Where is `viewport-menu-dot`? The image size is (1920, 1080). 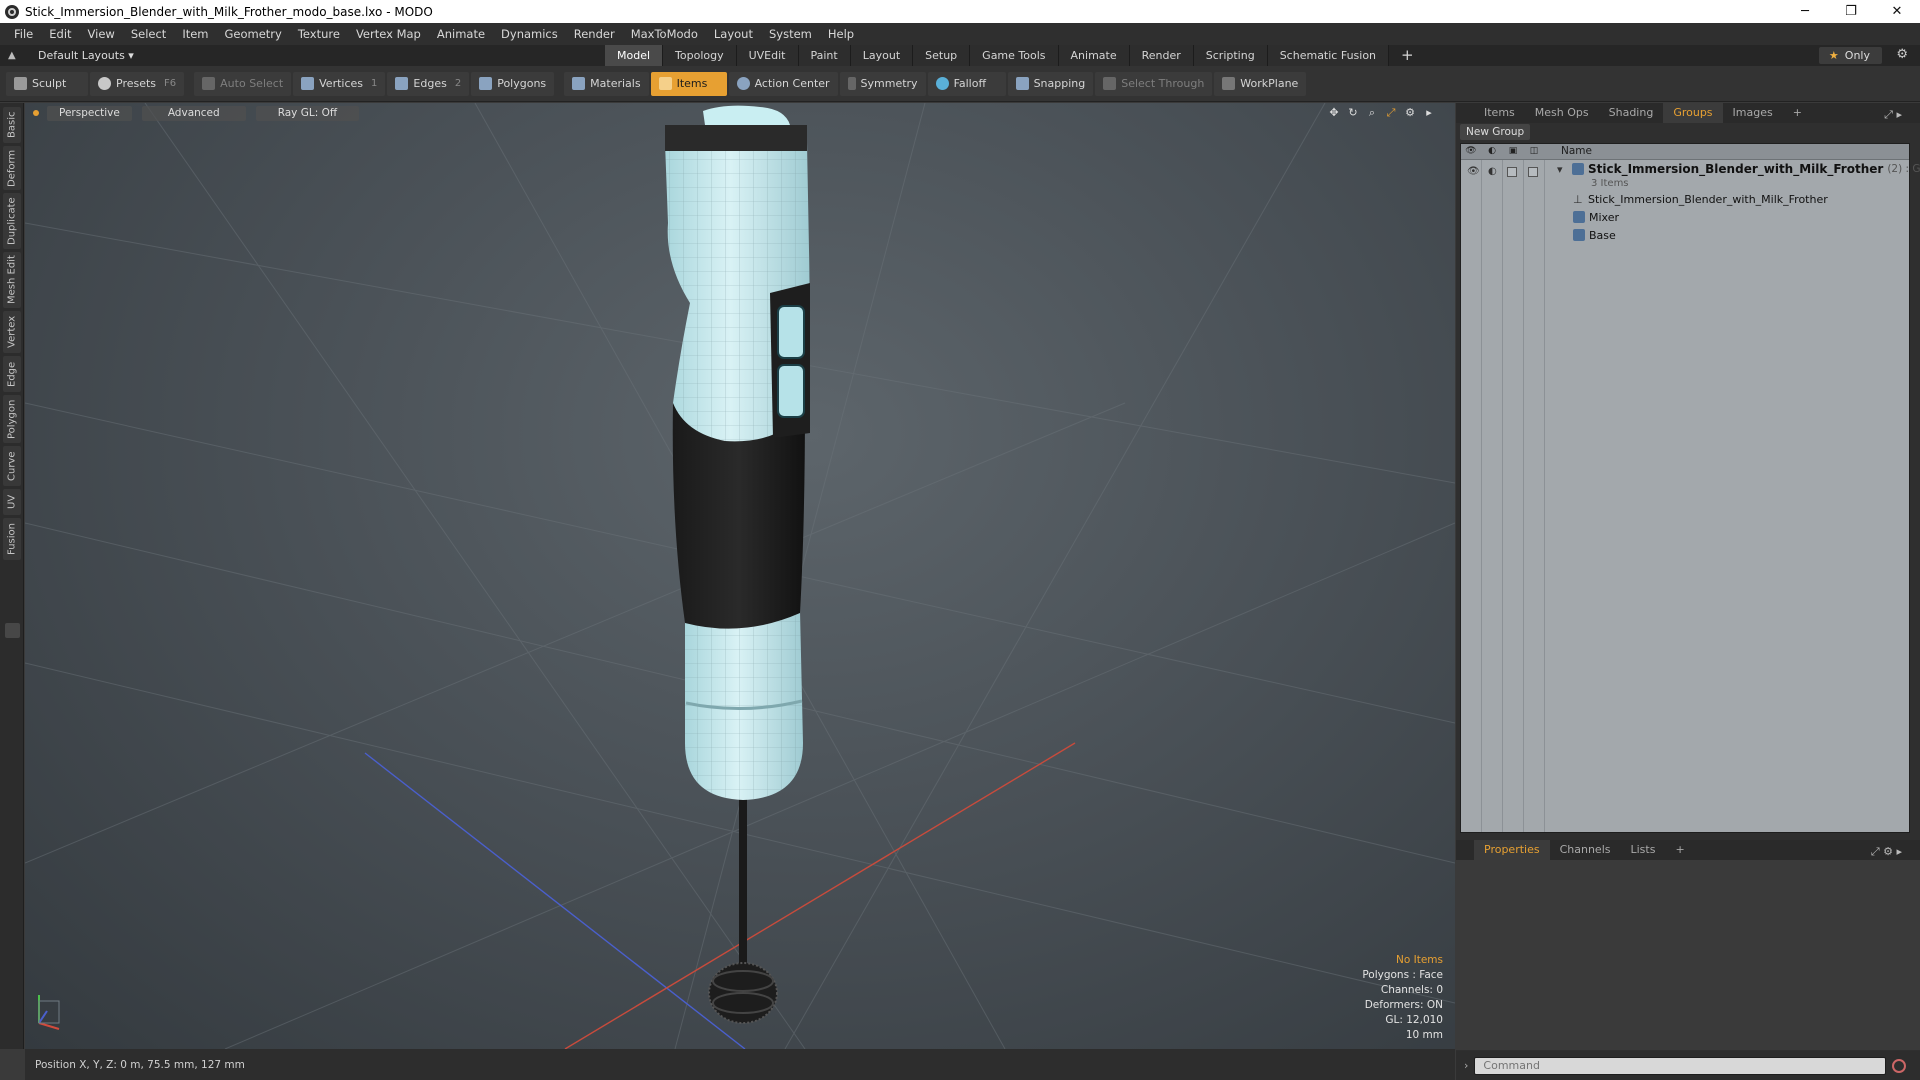 viewport-menu-dot is located at coordinates (36, 113).